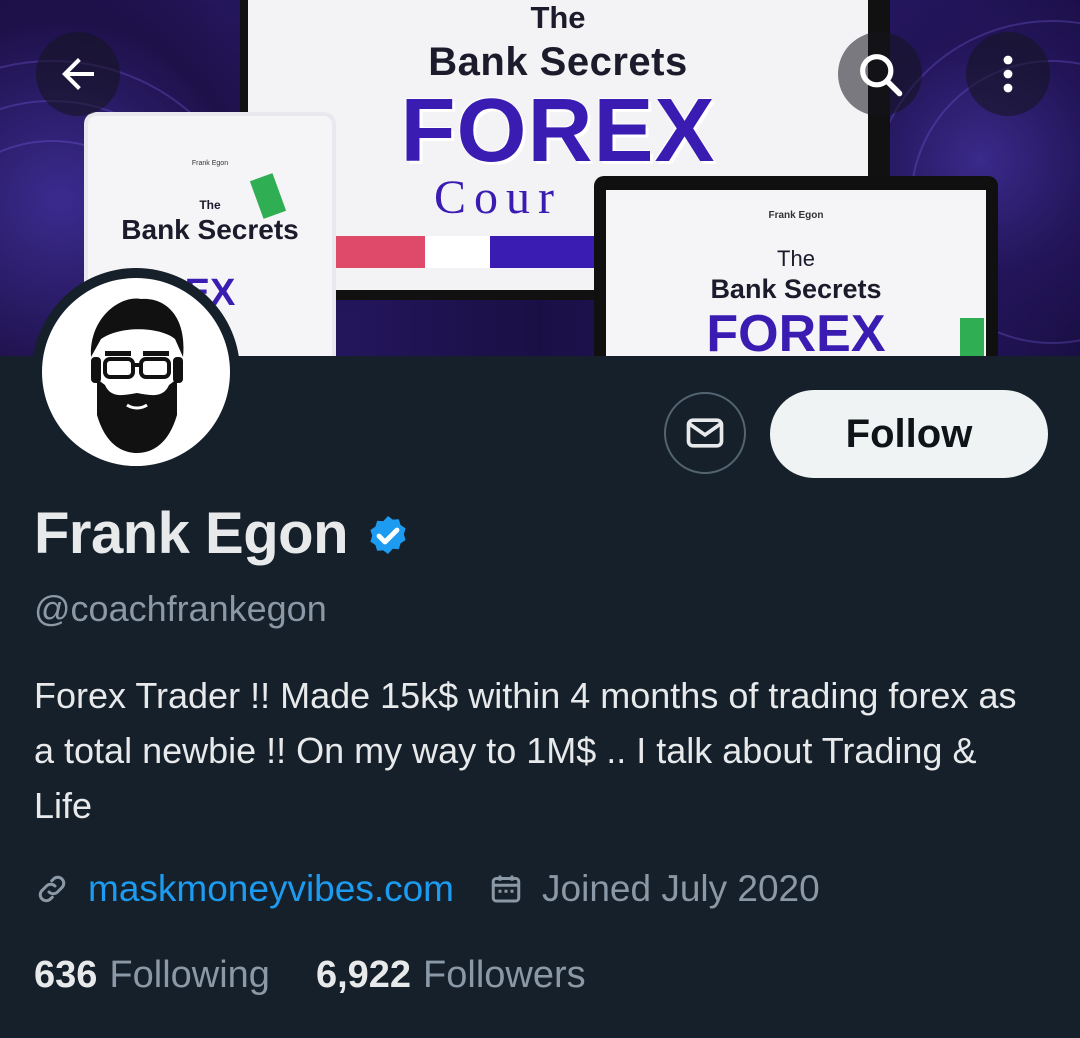 The image size is (1080, 1038). What do you see at coordinates (363, 975) in the screenshot?
I see `followers-count: 6,922` at bounding box center [363, 975].